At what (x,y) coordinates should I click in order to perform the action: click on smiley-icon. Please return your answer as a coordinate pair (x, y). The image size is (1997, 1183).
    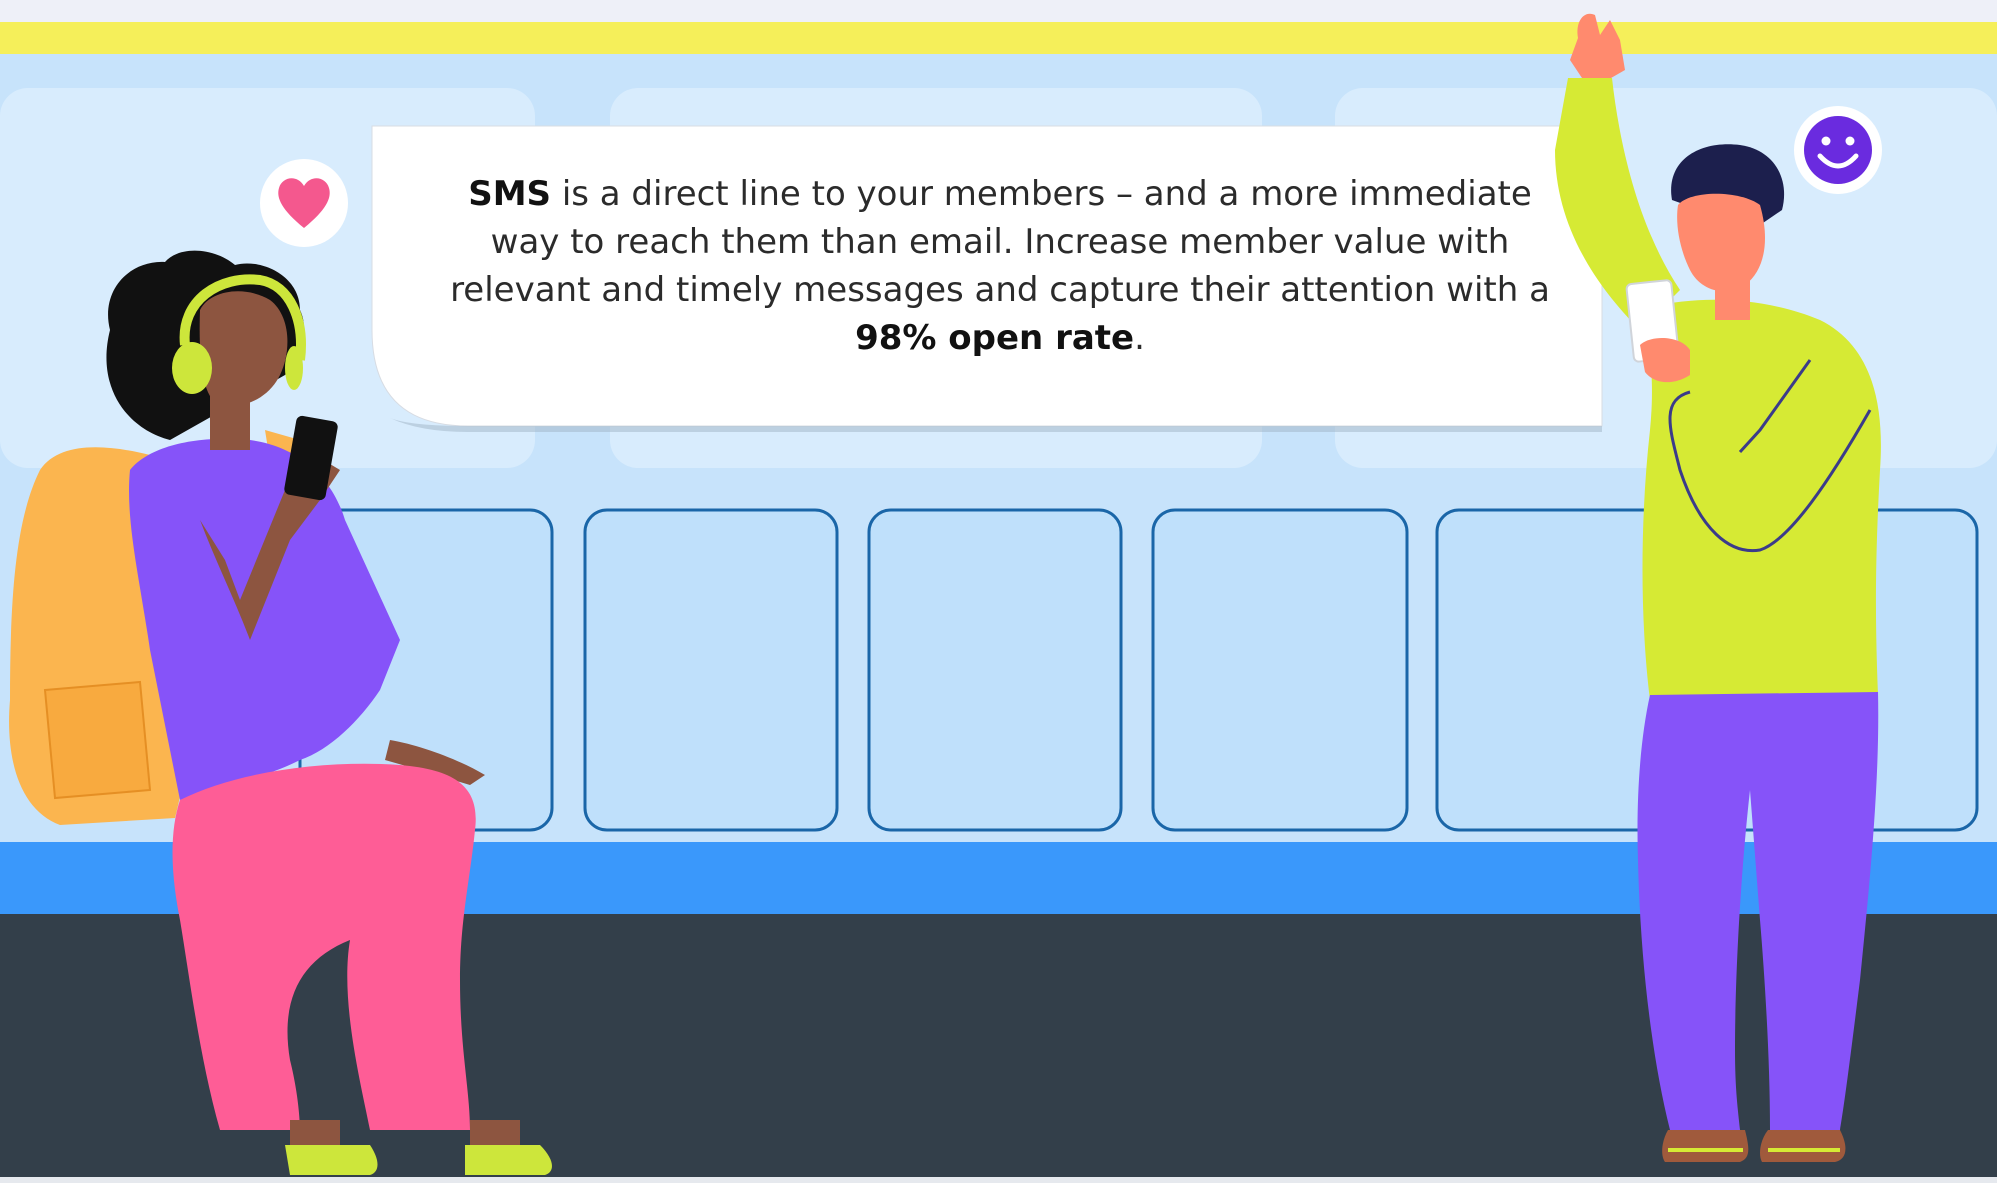
    Looking at the image, I should click on (1838, 150).